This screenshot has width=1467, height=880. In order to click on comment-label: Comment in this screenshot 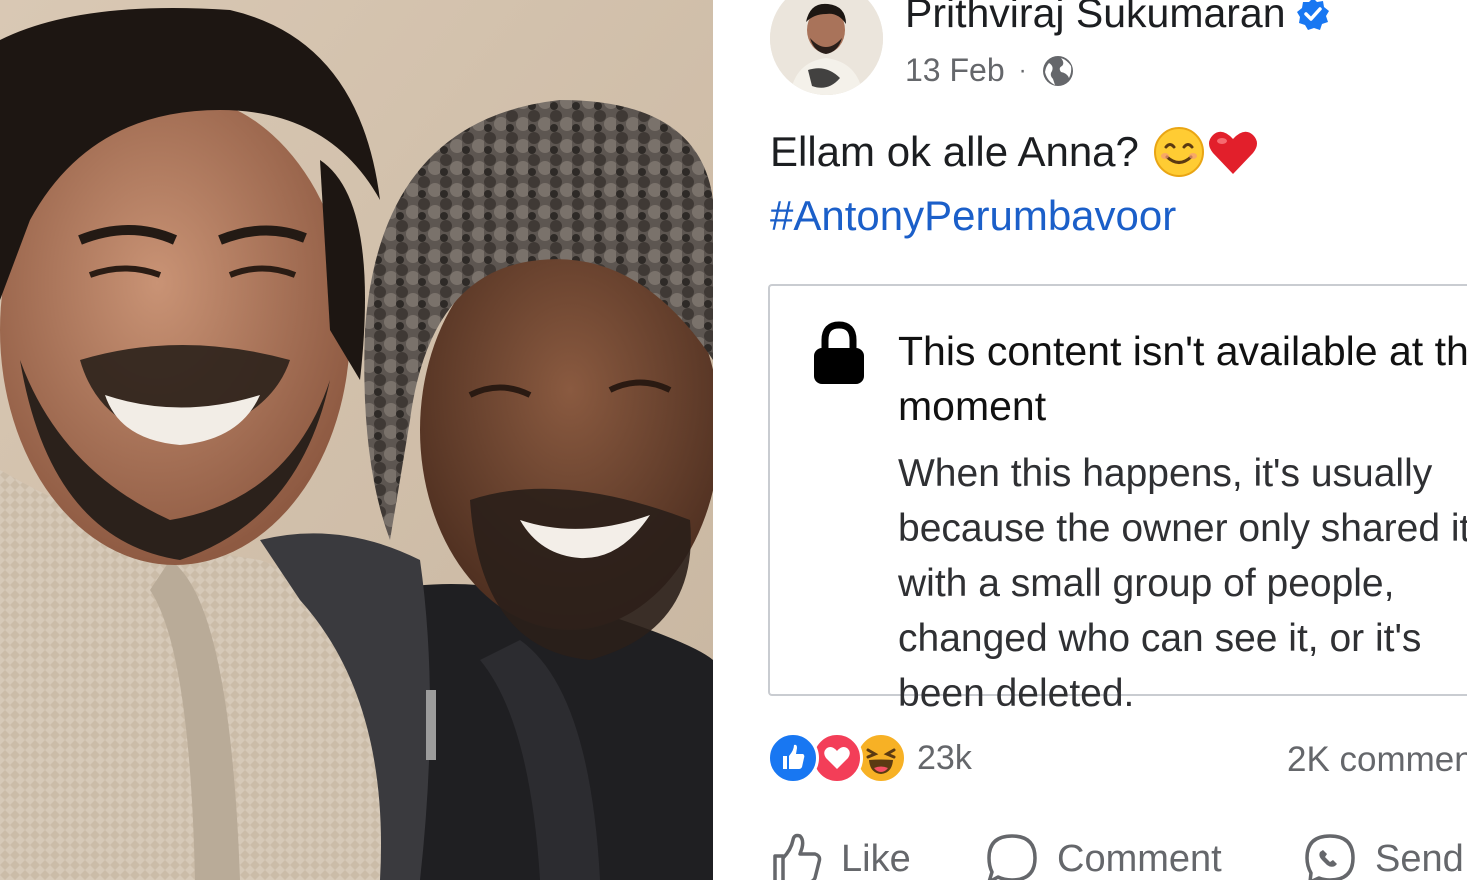, I will do `click(1139, 858)`.